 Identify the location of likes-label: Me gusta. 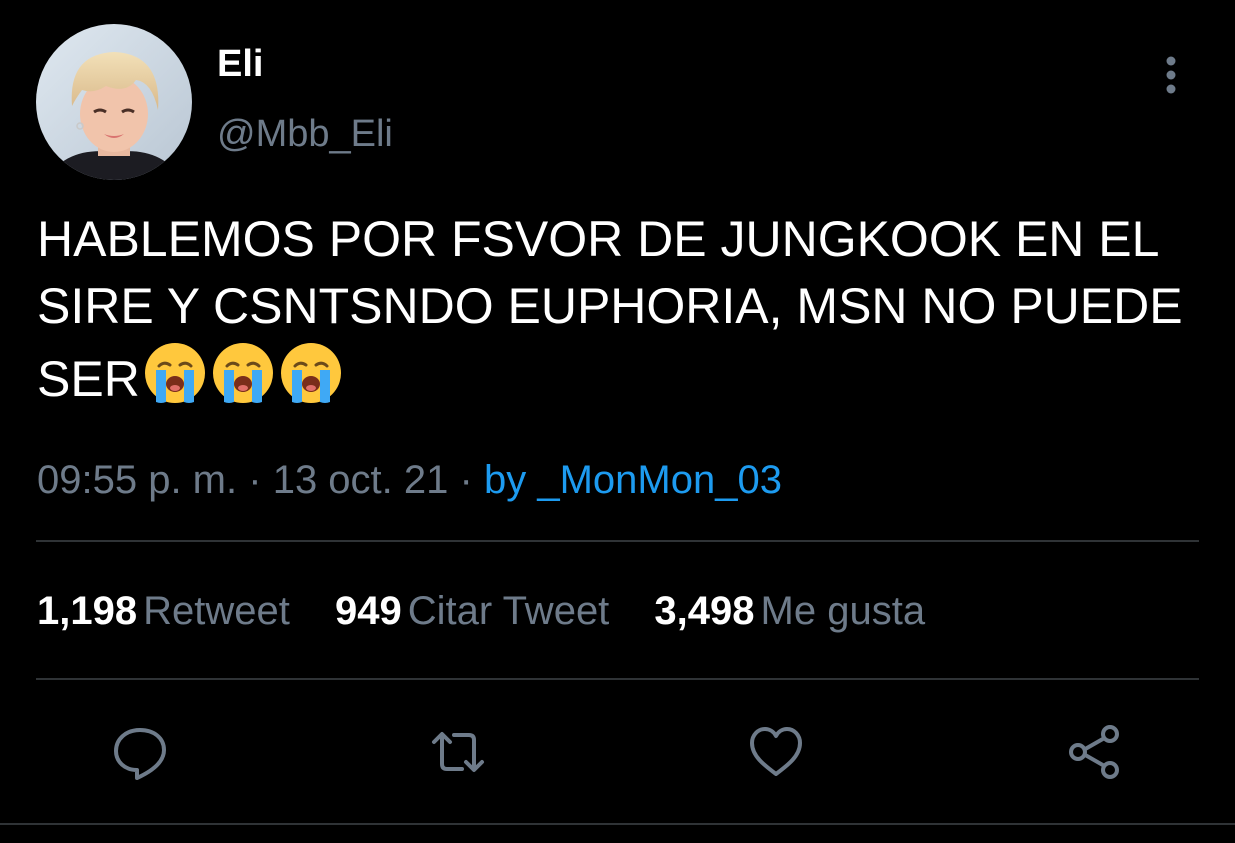
(843, 611).